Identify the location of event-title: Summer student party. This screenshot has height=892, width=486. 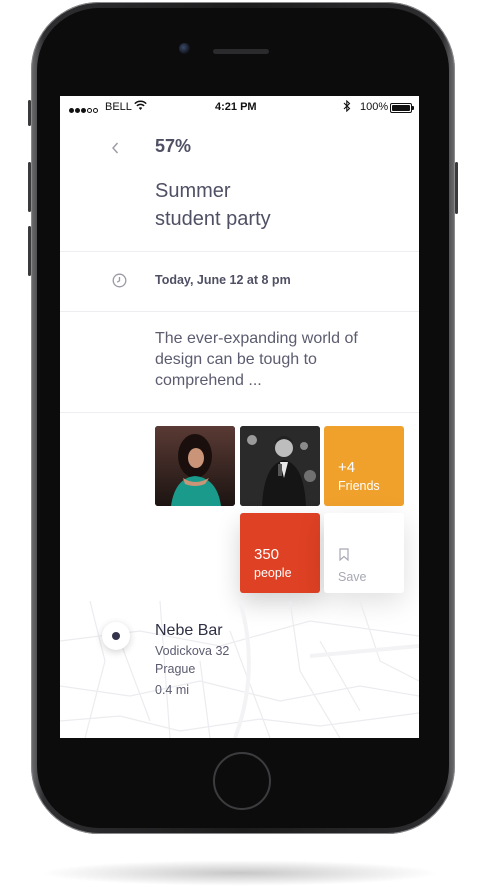
(275, 205).